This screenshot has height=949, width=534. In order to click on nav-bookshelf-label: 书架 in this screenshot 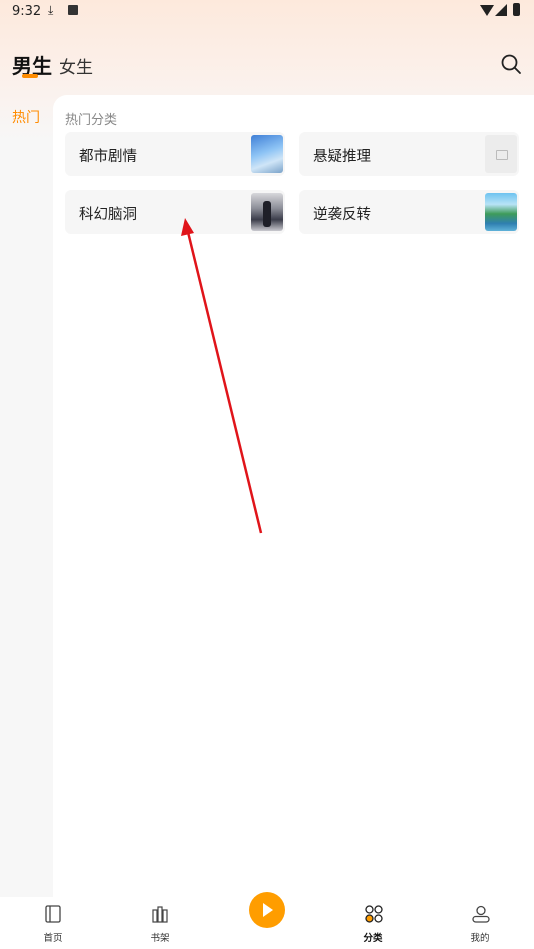, I will do `click(160, 938)`.